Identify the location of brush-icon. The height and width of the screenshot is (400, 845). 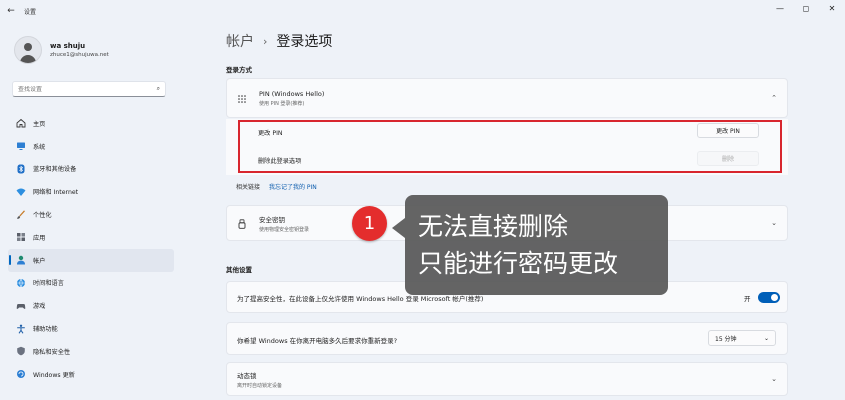
(21, 214).